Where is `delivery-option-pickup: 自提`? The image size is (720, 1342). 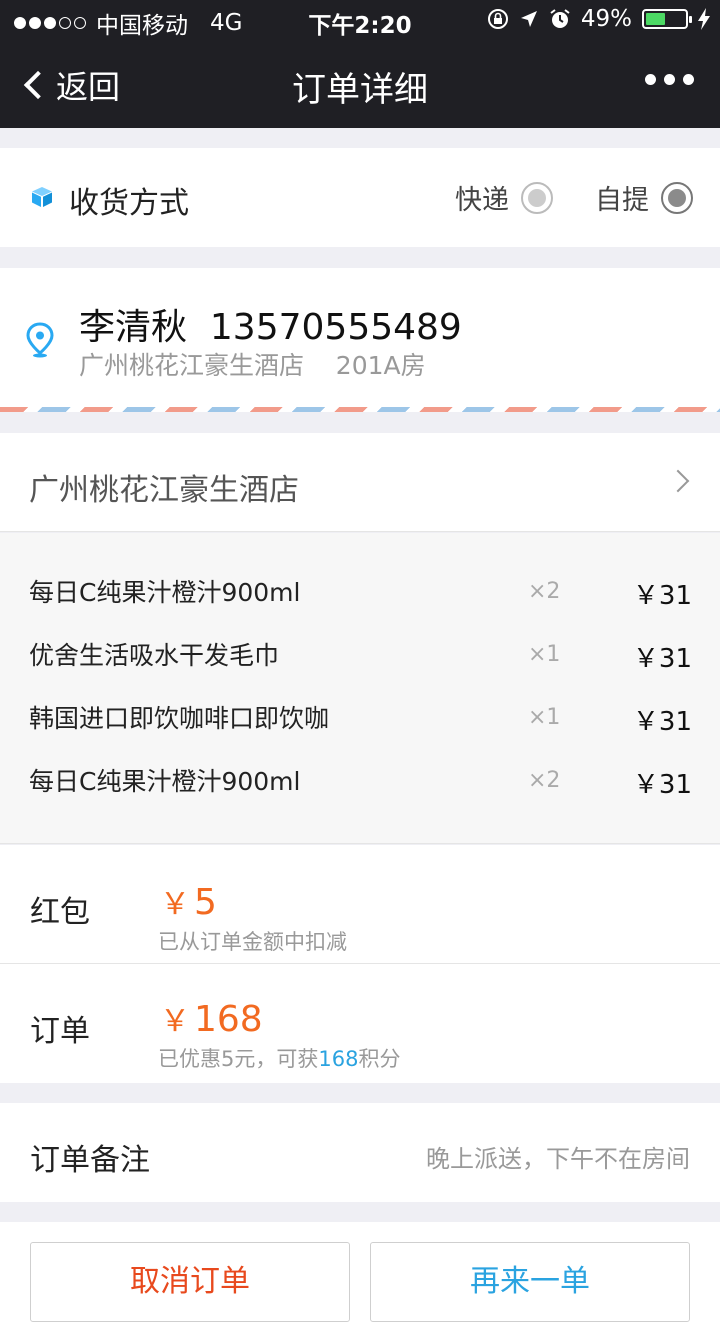 delivery-option-pickup: 自提 is located at coordinates (644, 197).